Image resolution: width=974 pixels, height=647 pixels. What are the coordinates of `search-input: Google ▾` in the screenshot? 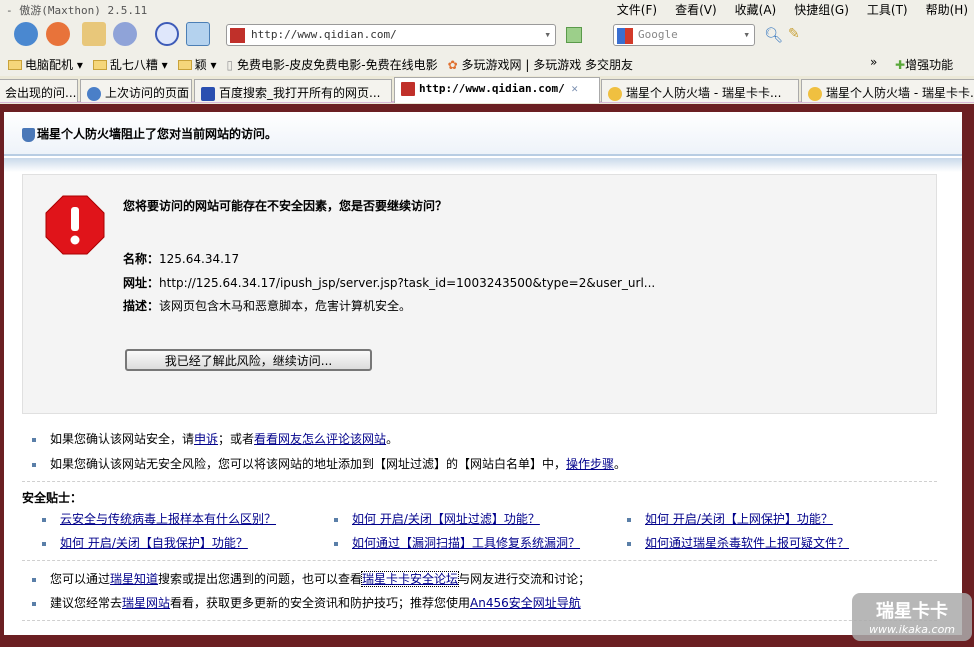 It's located at (684, 35).